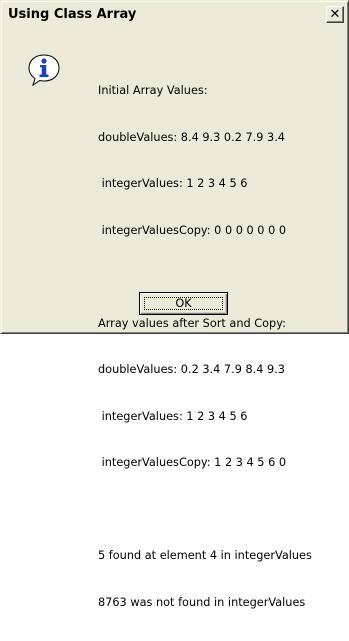 This screenshot has width=349, height=641. Describe the element at coordinates (173, 183) in the screenshot. I see `initial-integer-values: integerValues: 1 2 3 4 5 6` at that location.